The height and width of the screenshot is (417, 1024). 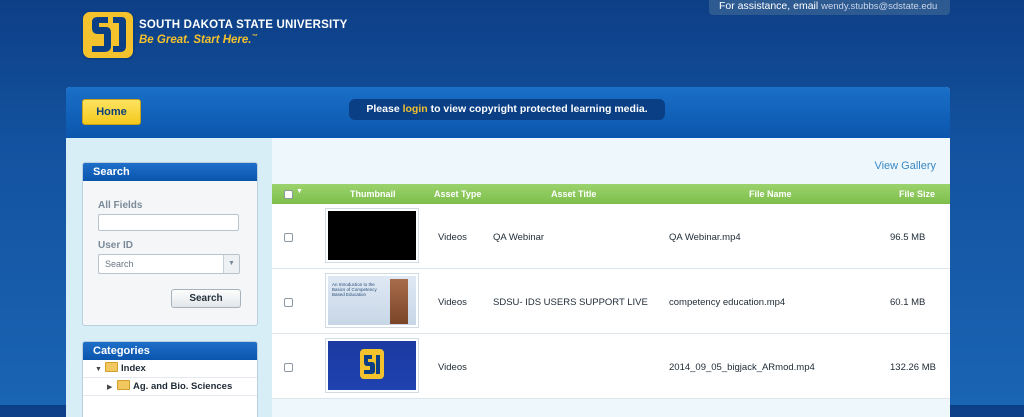 I want to click on university-tagline: Be Great. Start Here.™, so click(x=198, y=40).